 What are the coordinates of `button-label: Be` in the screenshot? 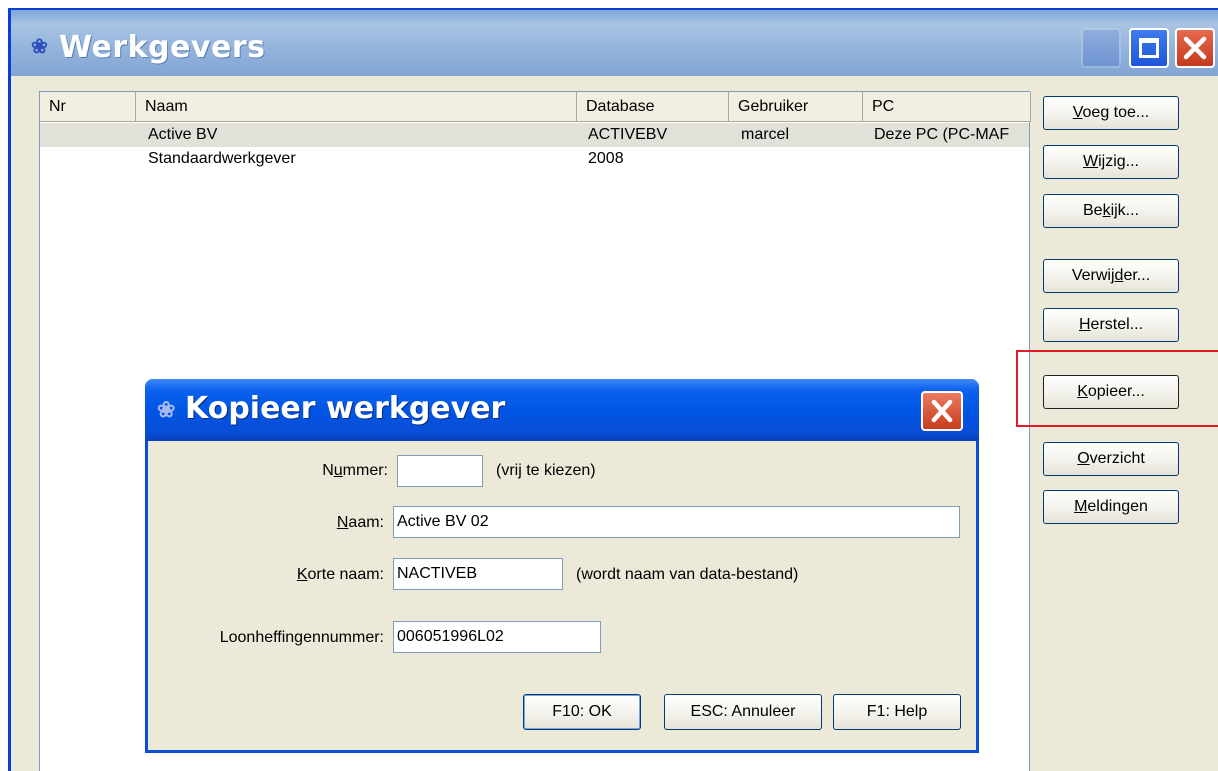 It's located at (1092, 210).